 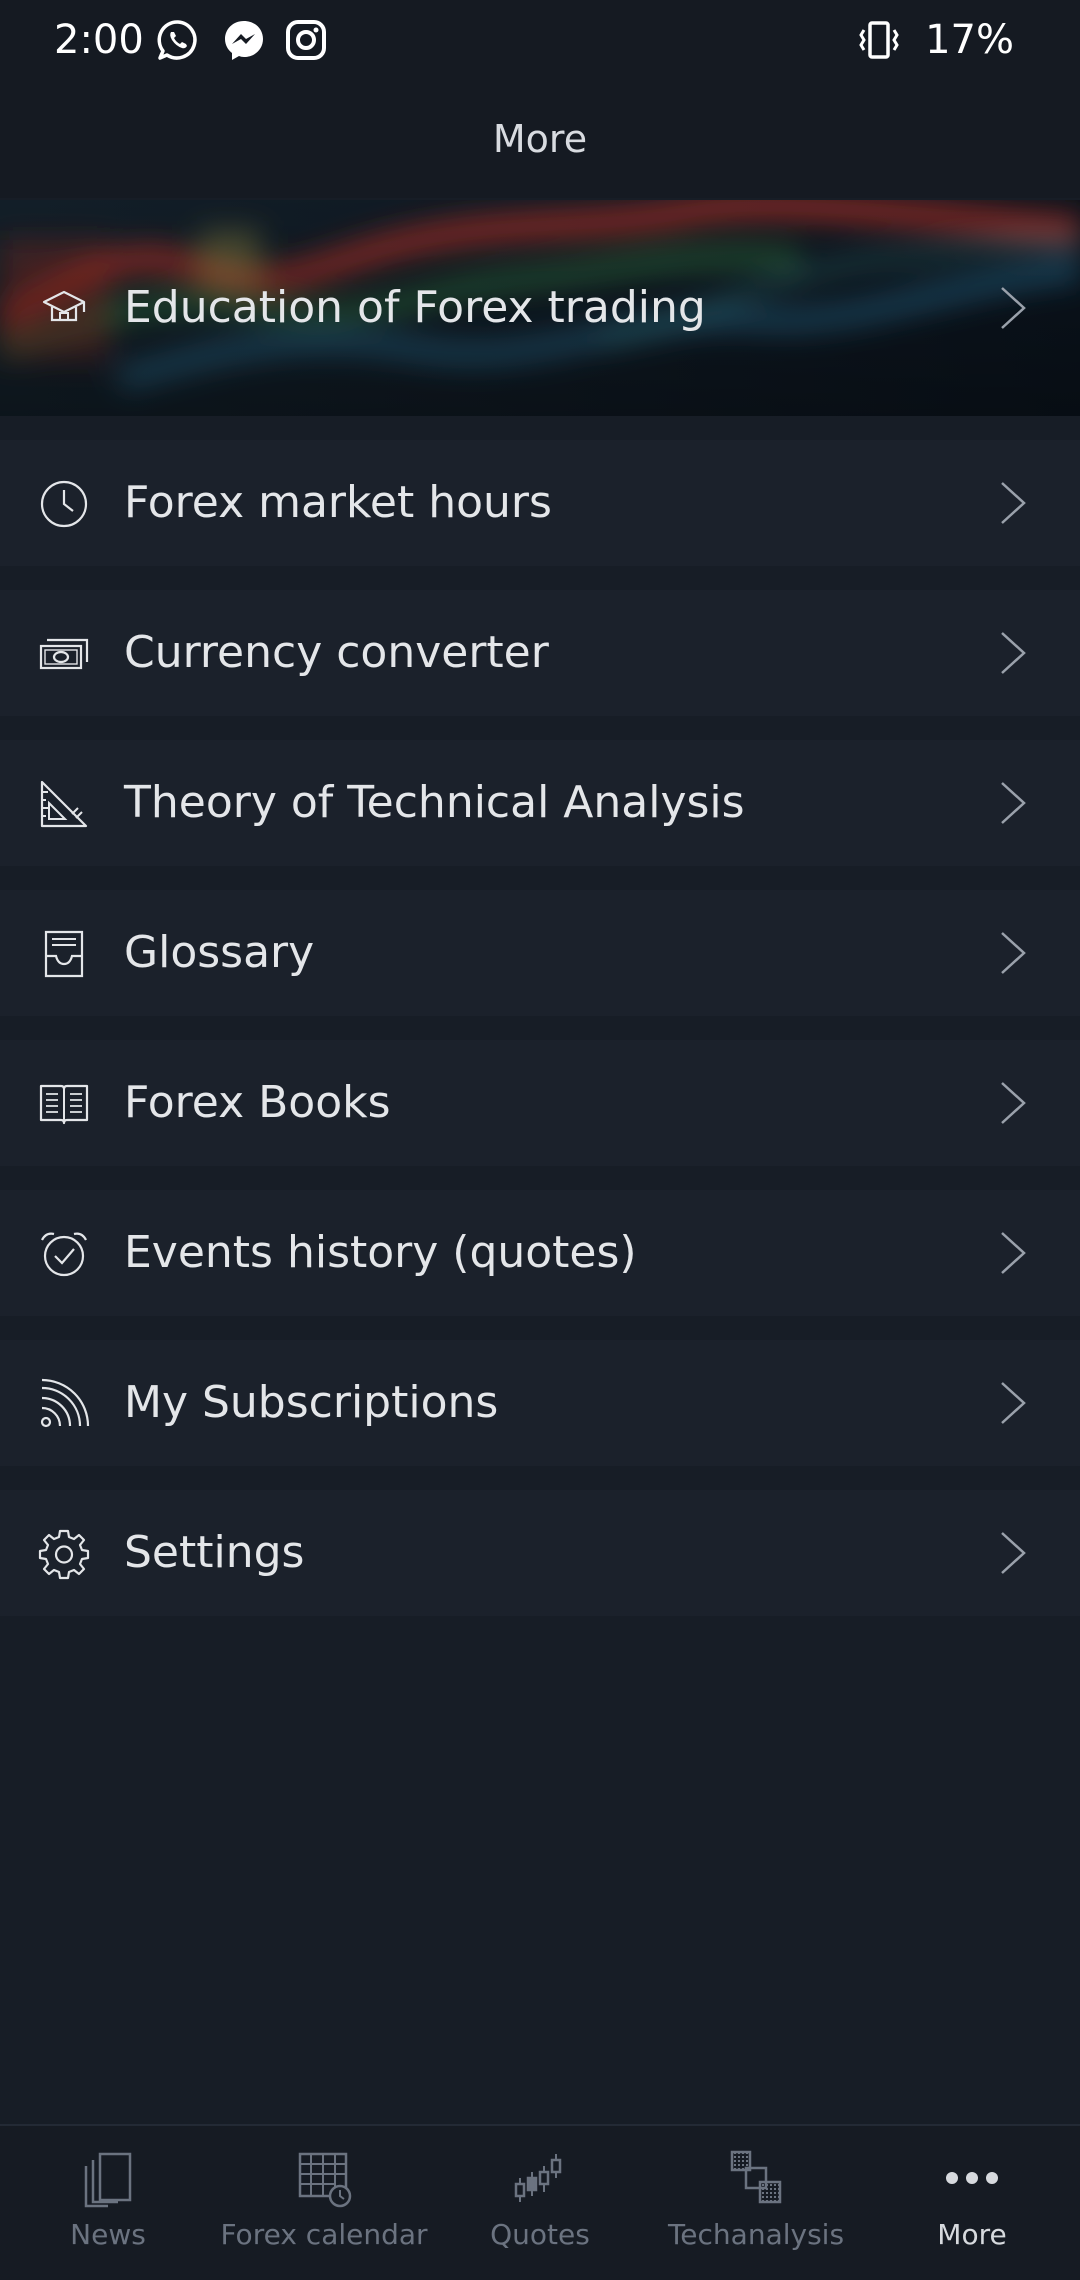 What do you see at coordinates (324, 2234) in the screenshot?
I see `nav-label: Forex calendar` at bounding box center [324, 2234].